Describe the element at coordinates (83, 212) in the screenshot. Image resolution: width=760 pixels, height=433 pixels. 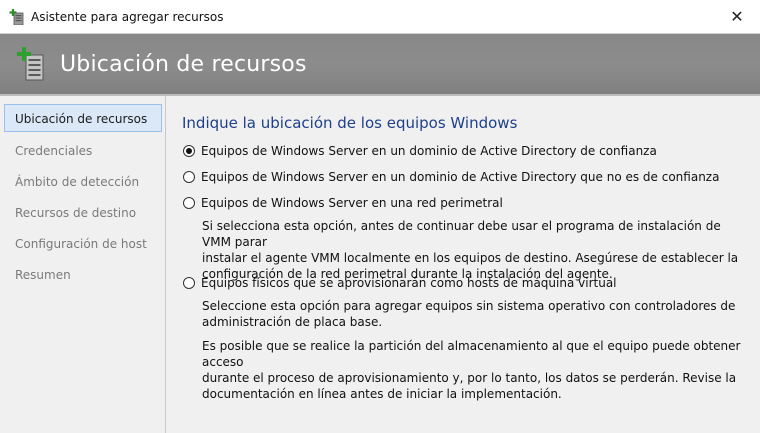
I see `sidebar-item-recursos-destino: Recursos de destino` at that location.